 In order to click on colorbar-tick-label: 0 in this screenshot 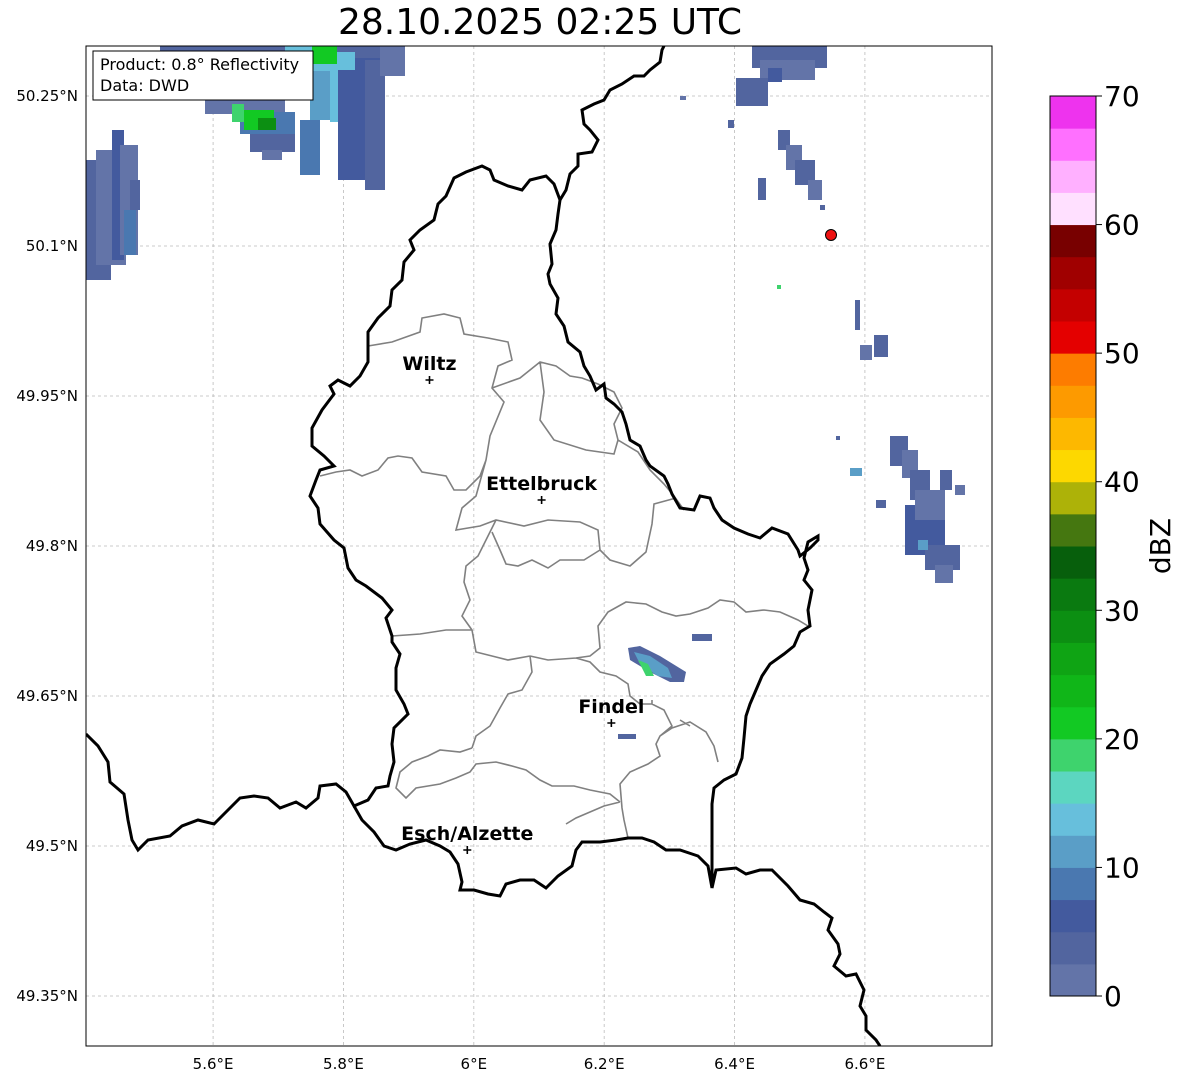, I will do `click(1113, 996)`.